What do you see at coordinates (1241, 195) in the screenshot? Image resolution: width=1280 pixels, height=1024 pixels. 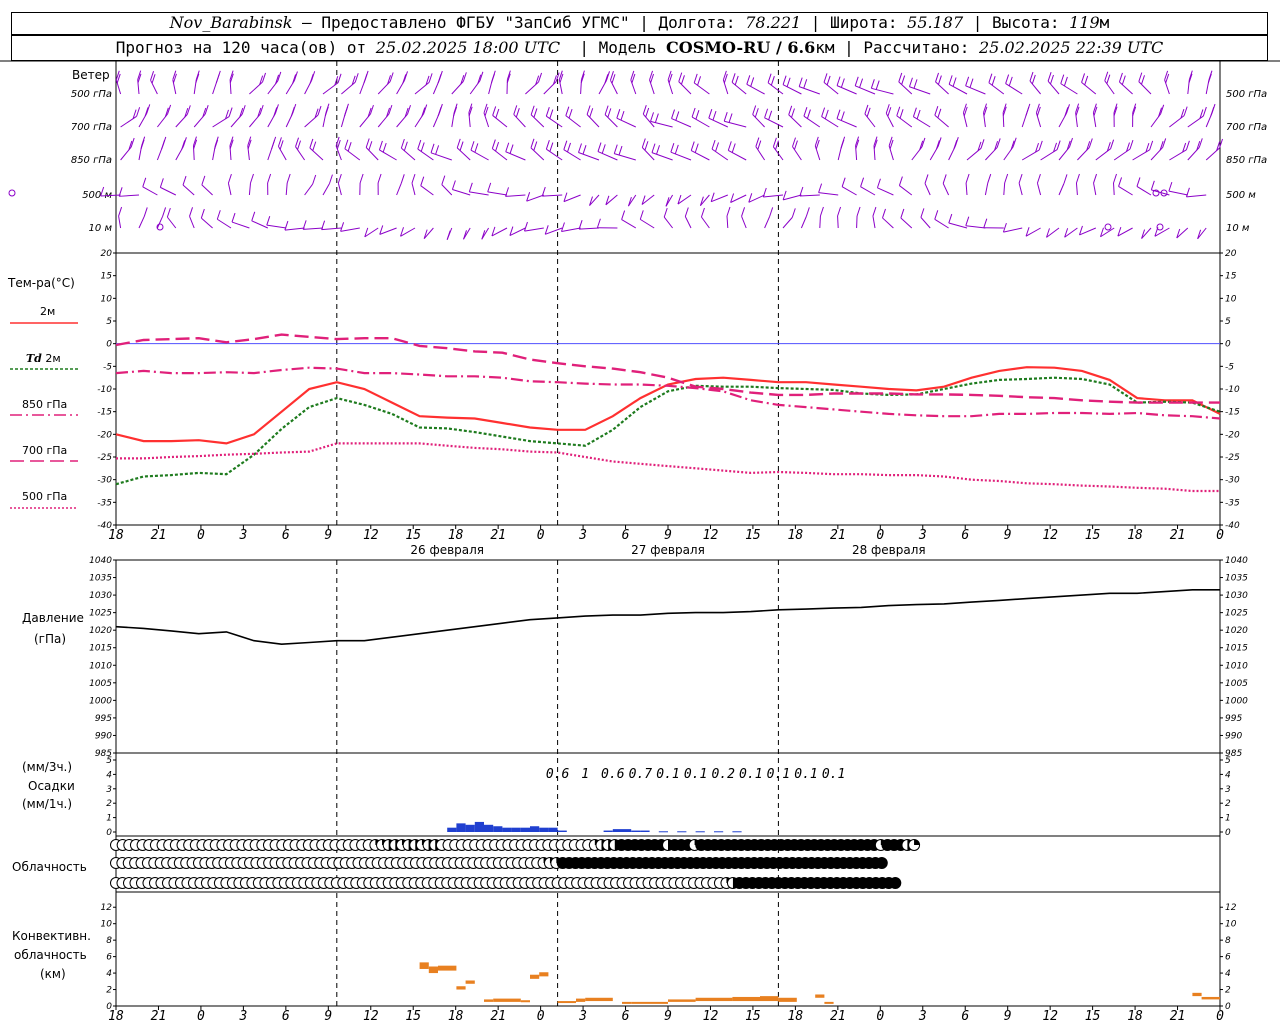 I see `wind-level-label: 500 м` at bounding box center [1241, 195].